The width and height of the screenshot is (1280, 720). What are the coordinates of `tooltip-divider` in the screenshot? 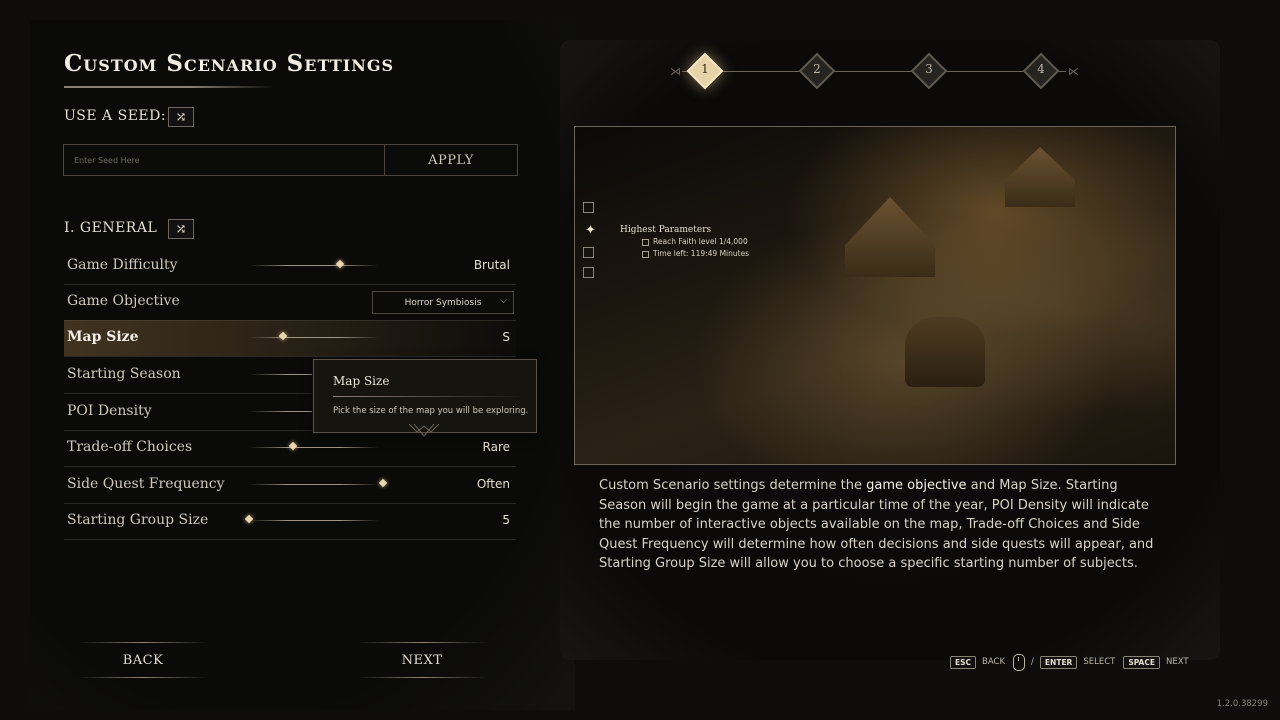 It's located at (428, 396).